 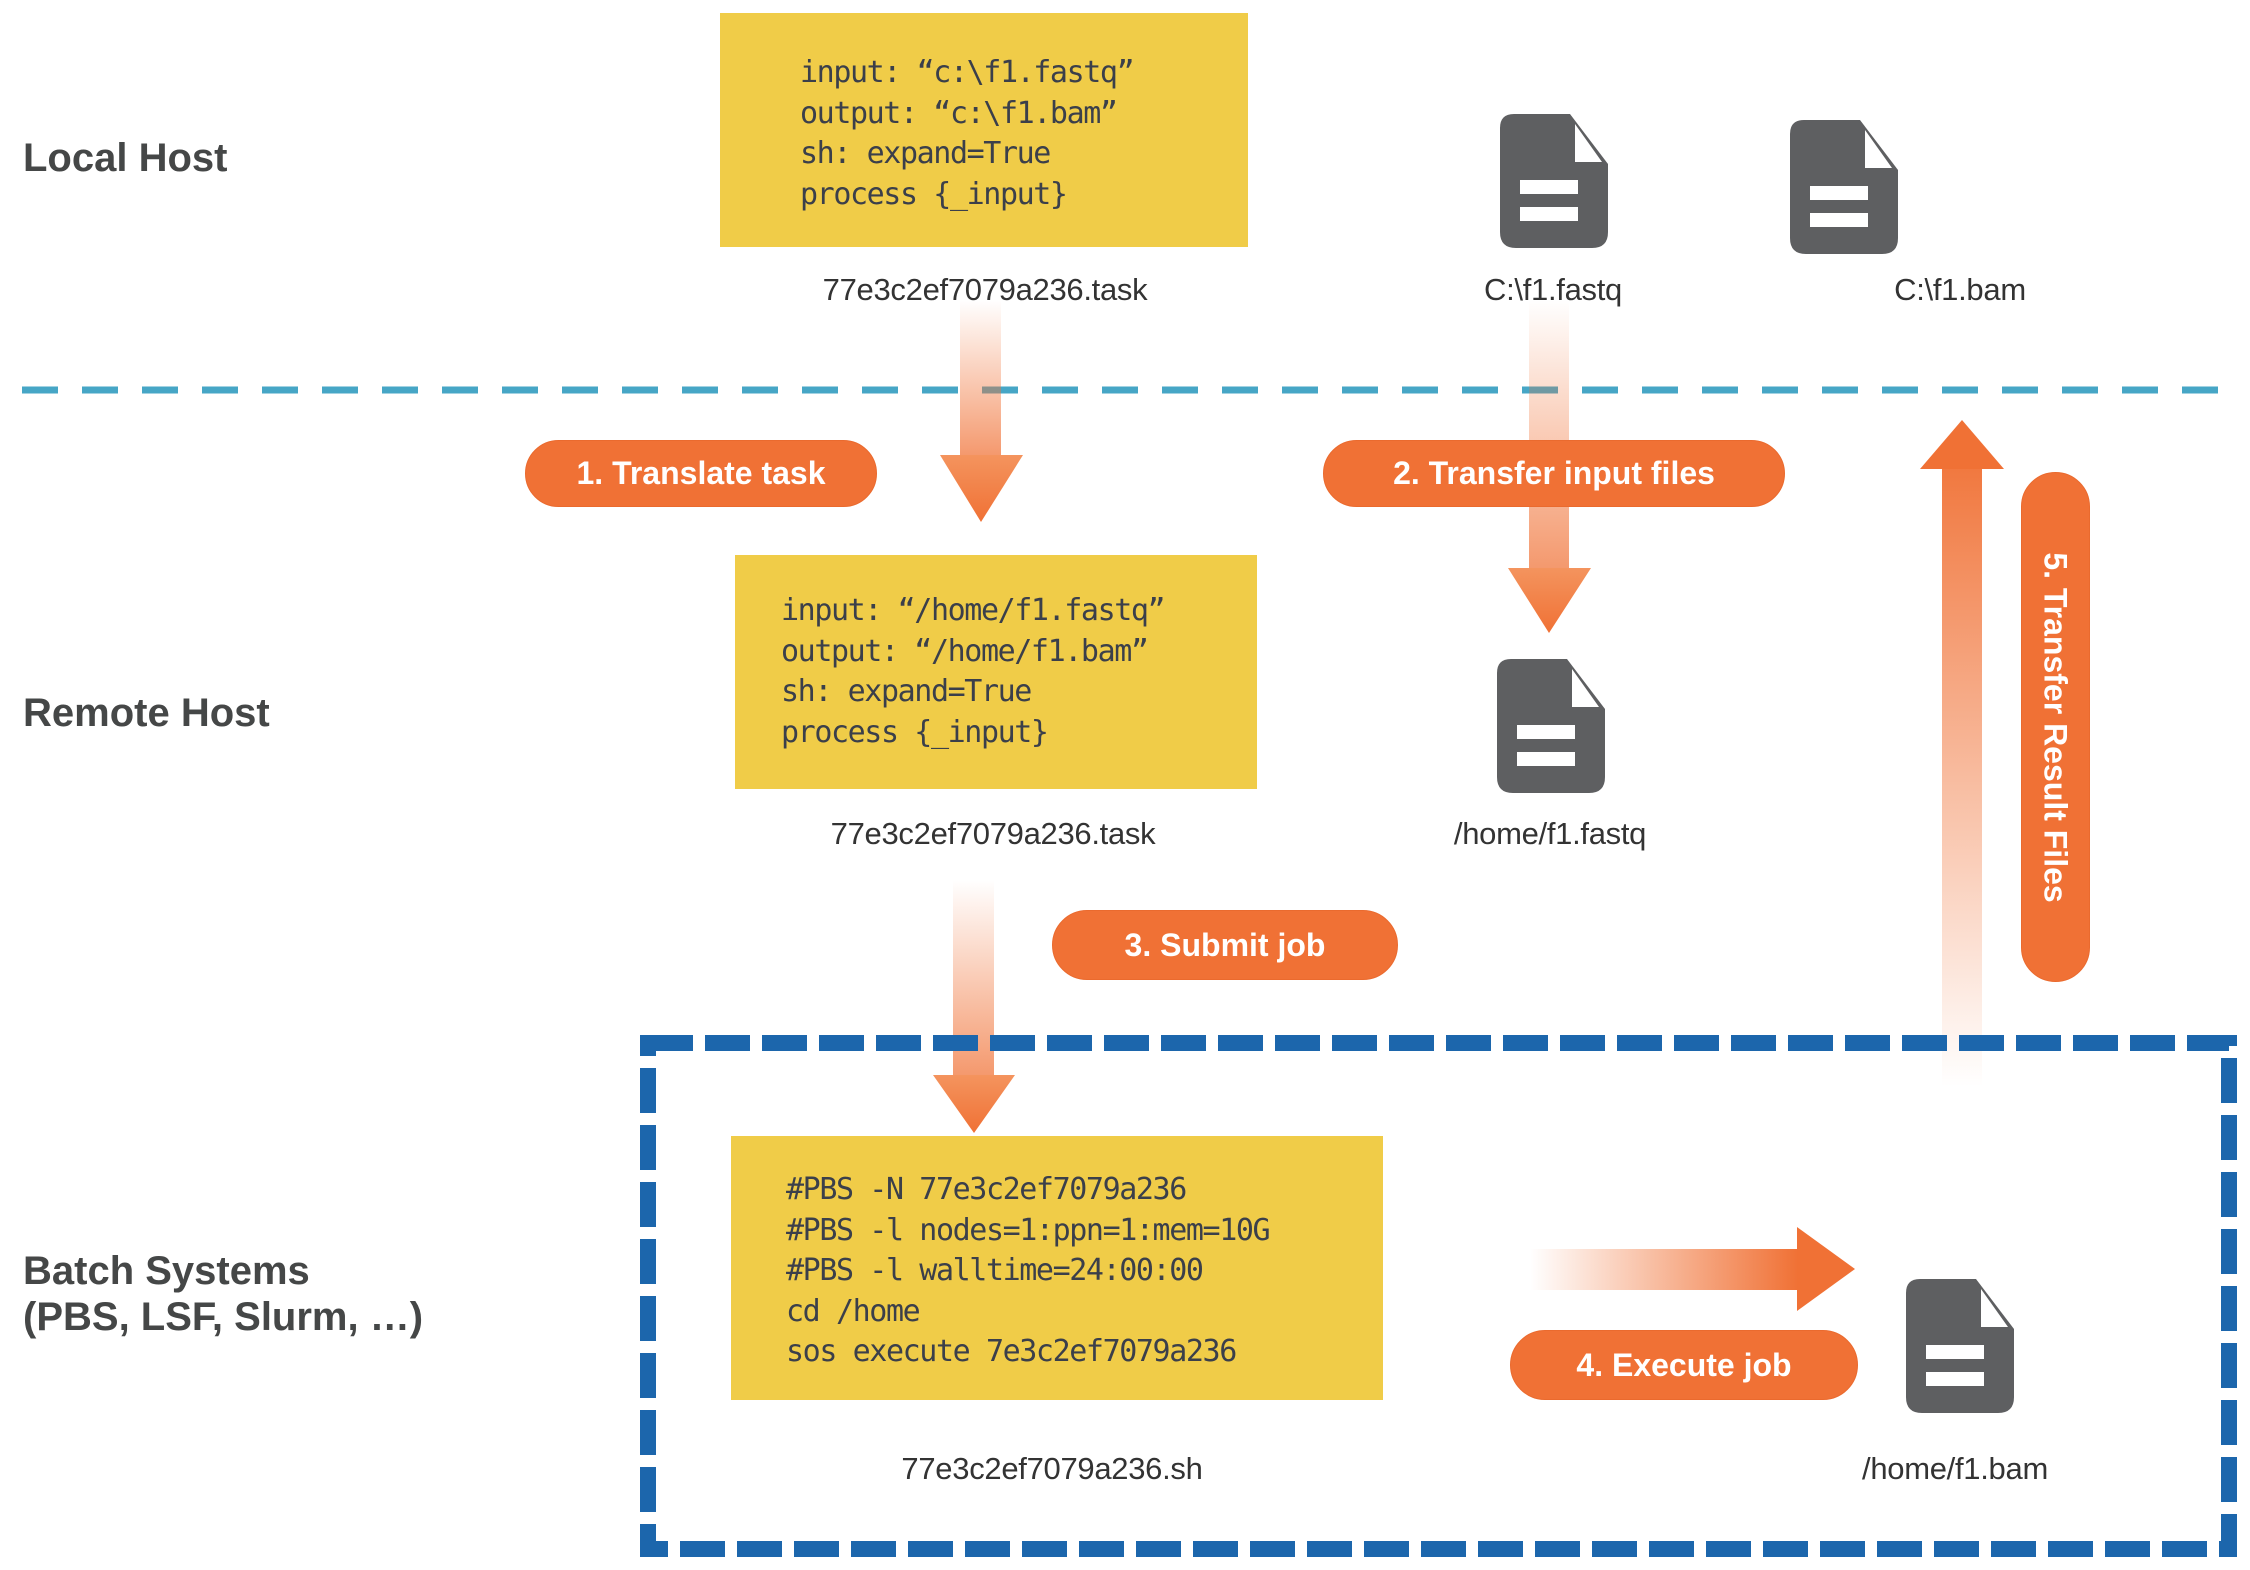 What do you see at coordinates (974, 1006) in the screenshot?
I see `arrow-submit-job` at bounding box center [974, 1006].